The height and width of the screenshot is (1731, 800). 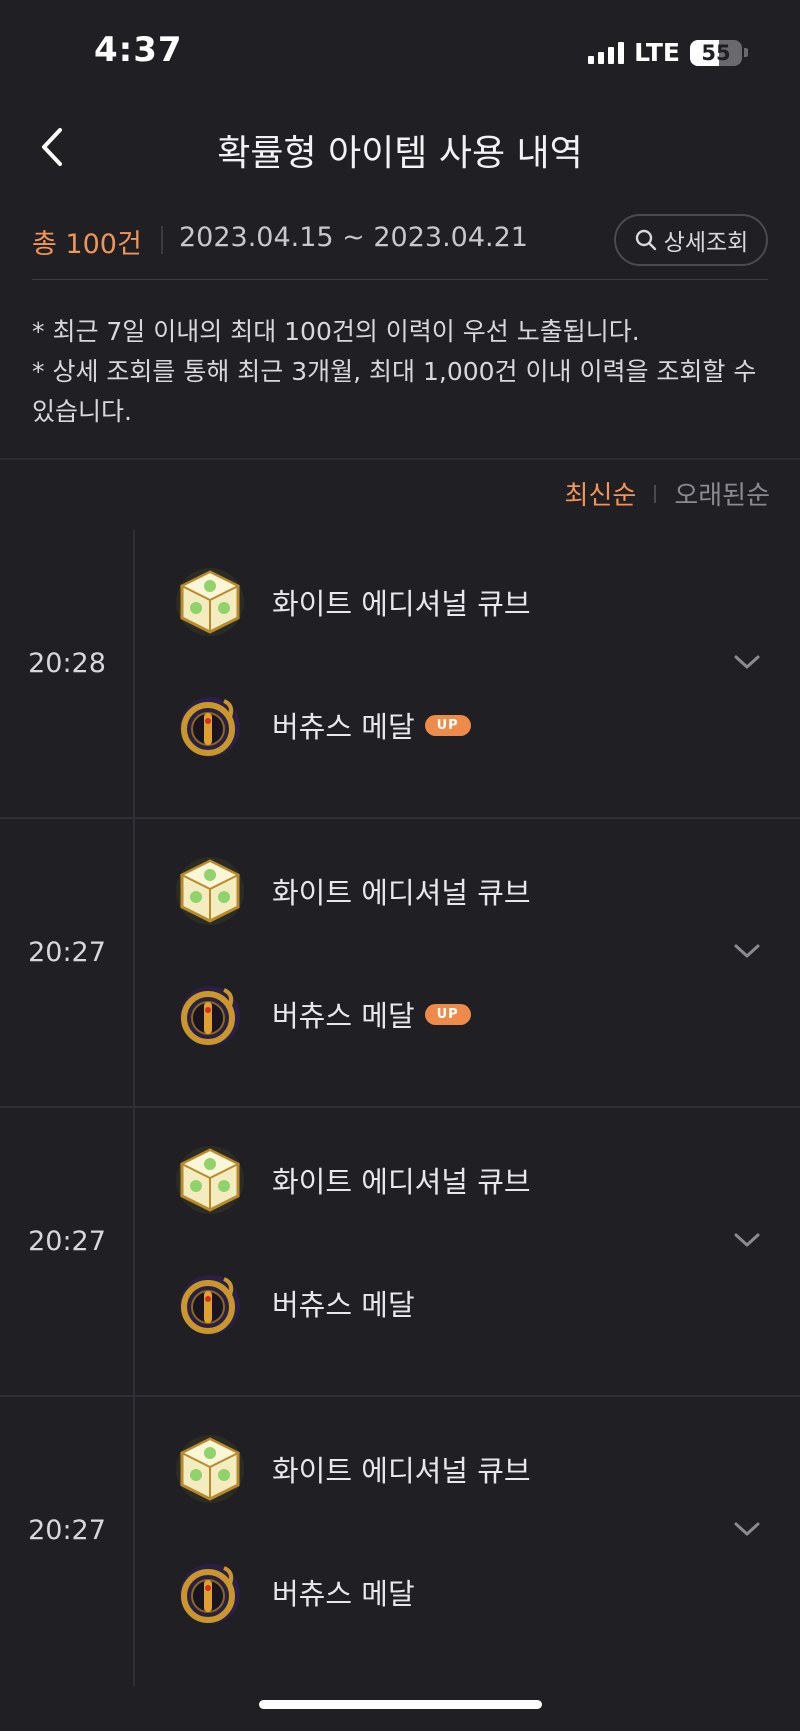 I want to click on battery-level: 55, so click(x=716, y=52).